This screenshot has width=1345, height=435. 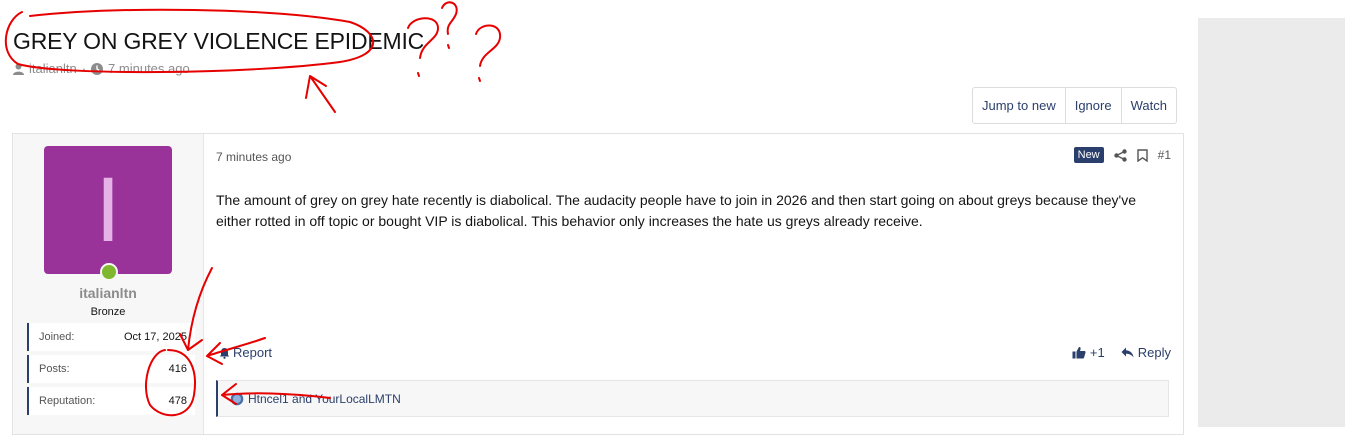 I want to click on new-badge: New, so click(x=1088, y=155).